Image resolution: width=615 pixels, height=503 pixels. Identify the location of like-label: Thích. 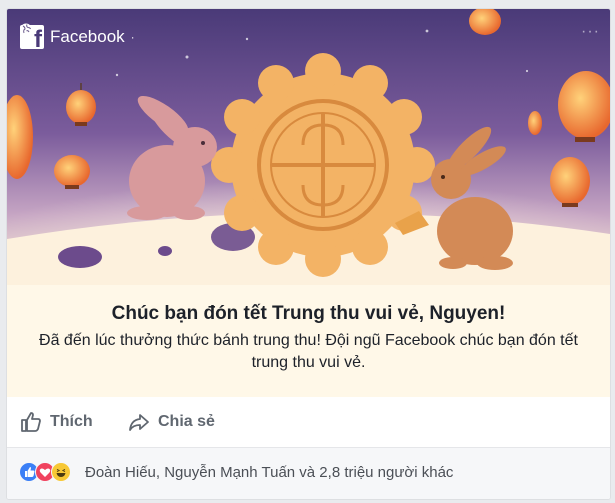
(71, 421).